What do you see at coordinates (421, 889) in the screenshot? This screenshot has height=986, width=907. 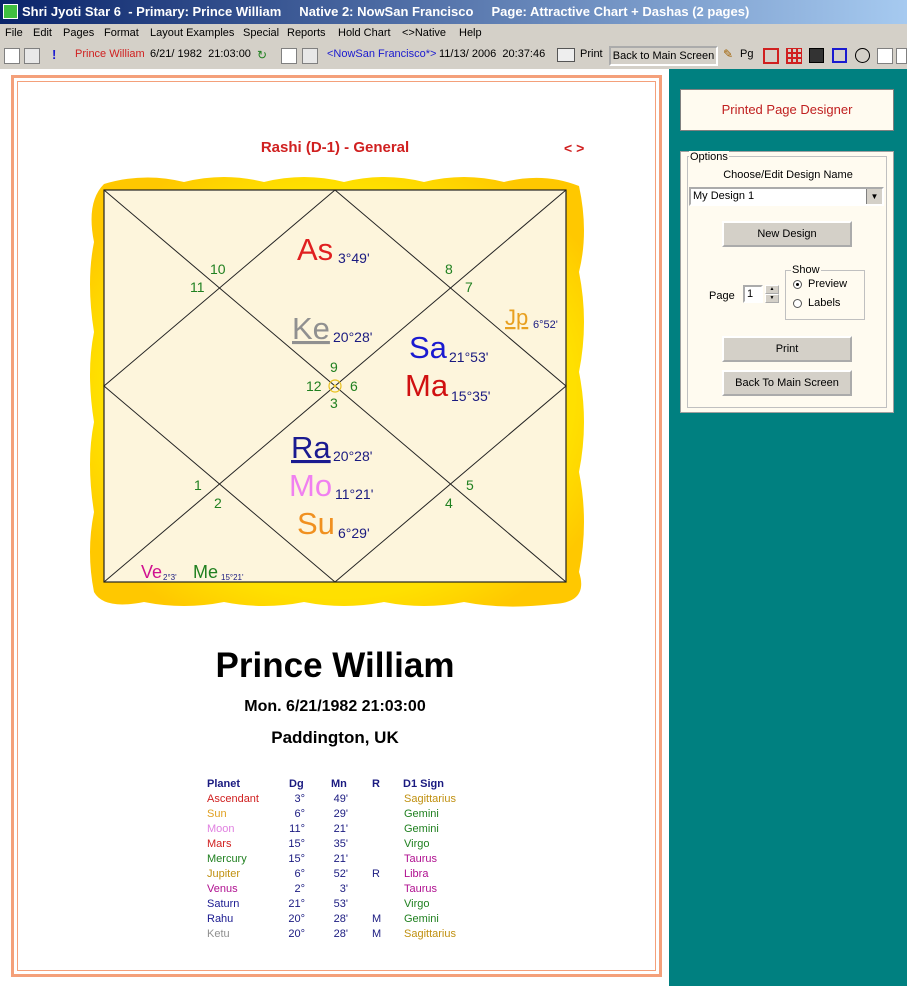 I see `table-cell-sign: Taurus` at bounding box center [421, 889].